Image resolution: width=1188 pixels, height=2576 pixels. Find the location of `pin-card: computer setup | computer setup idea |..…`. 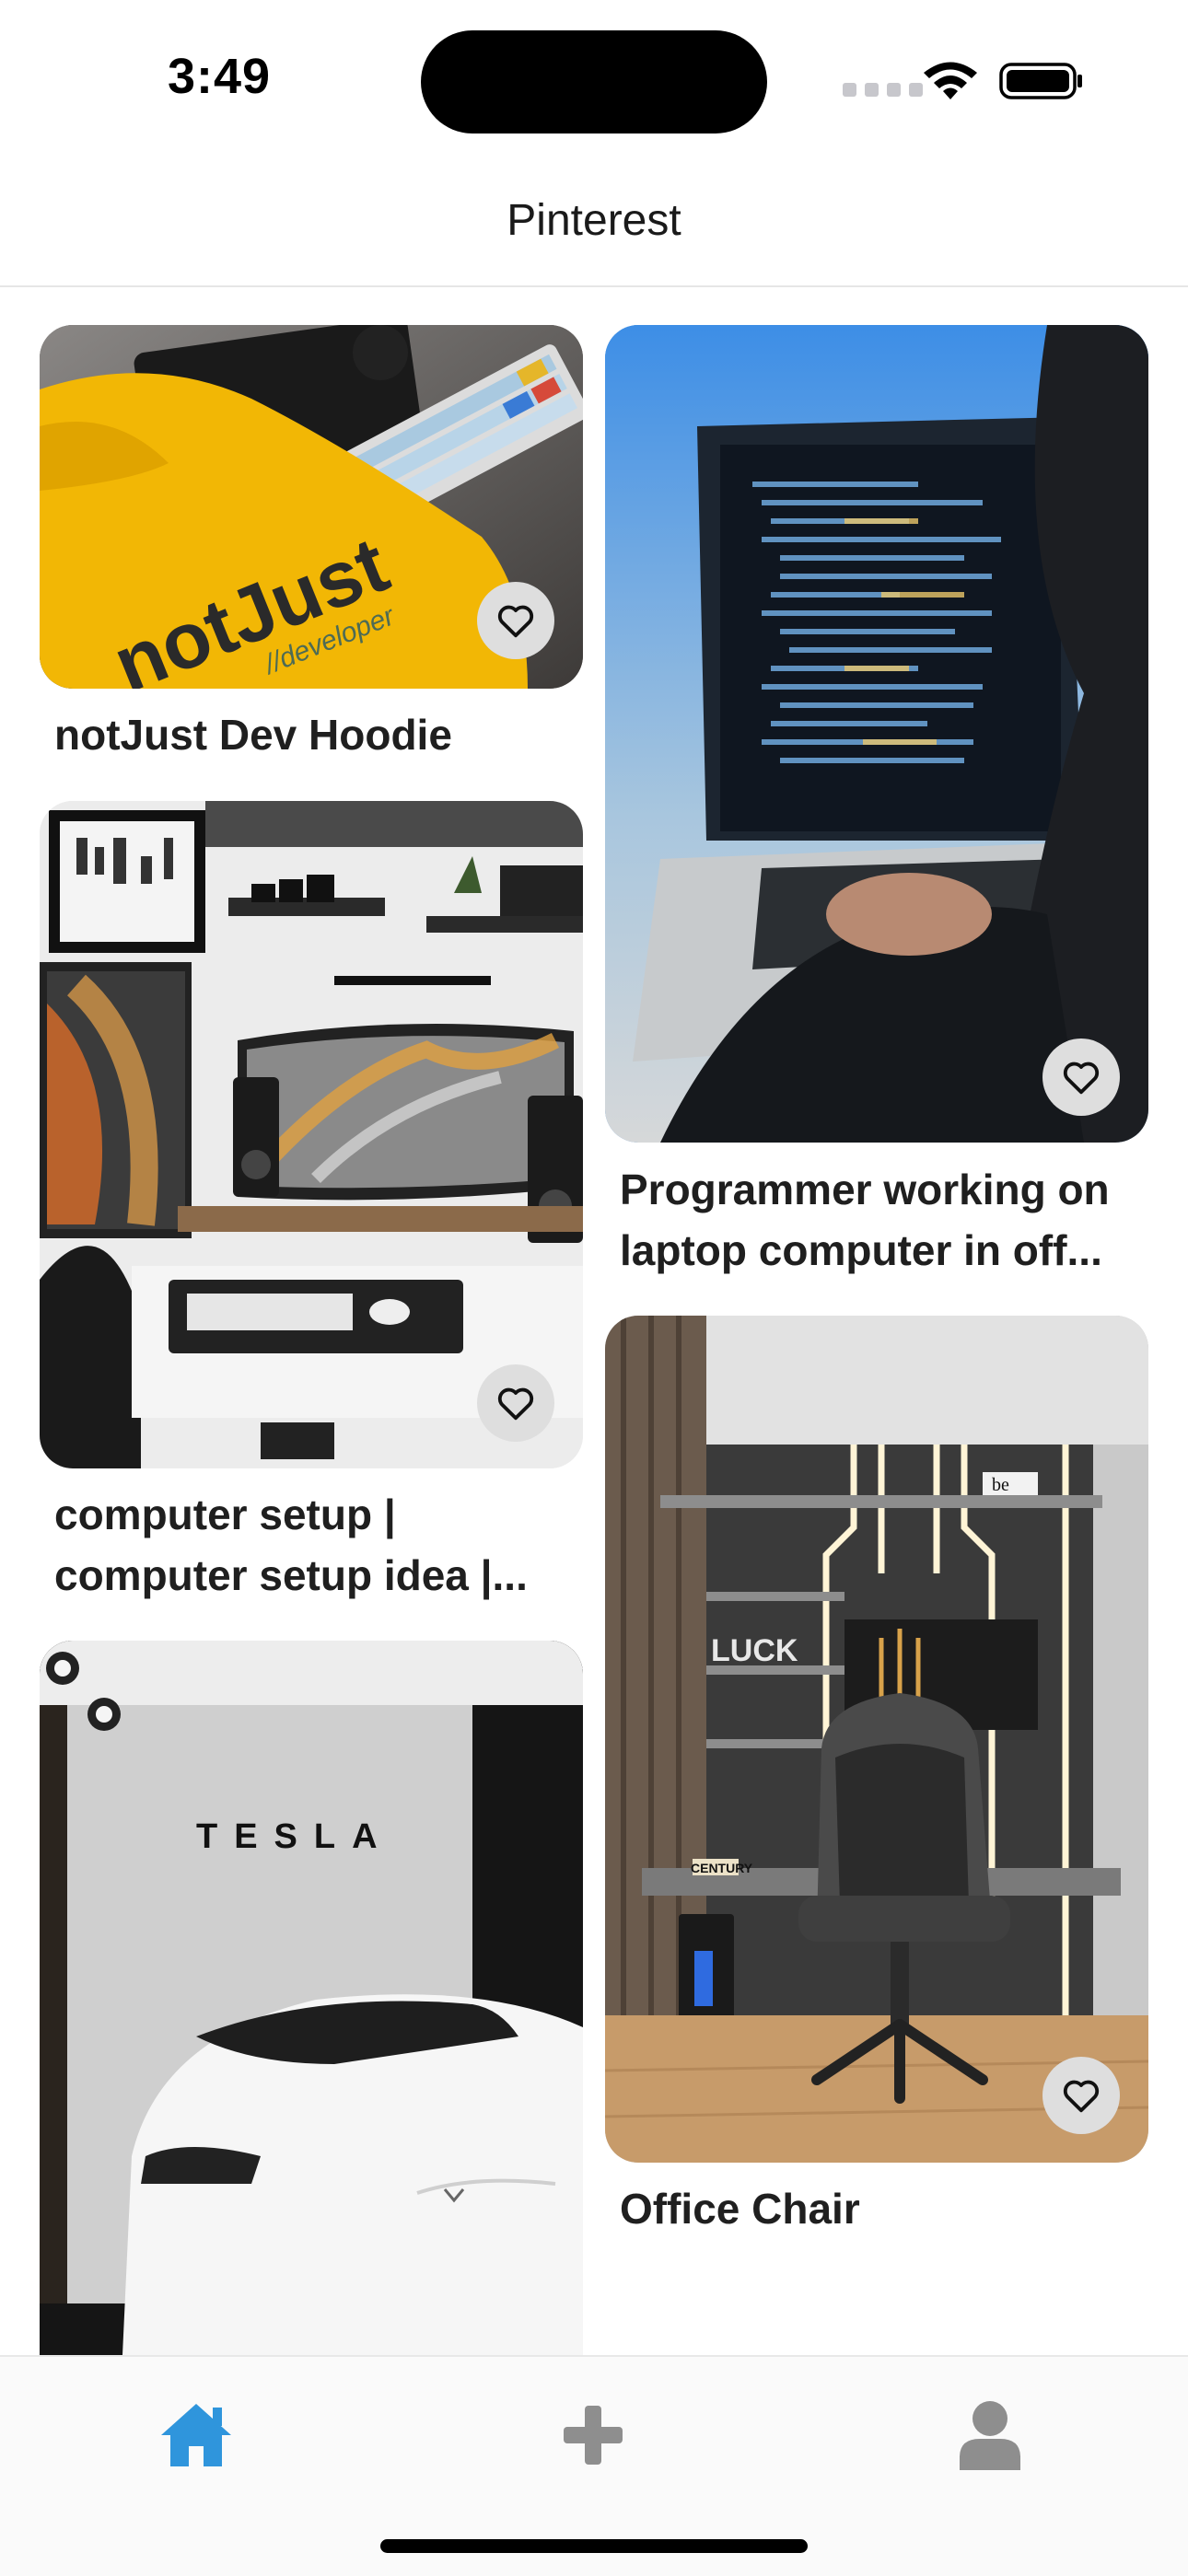

pin-card: computer setup | computer setup idea |..… is located at coordinates (311, 1201).